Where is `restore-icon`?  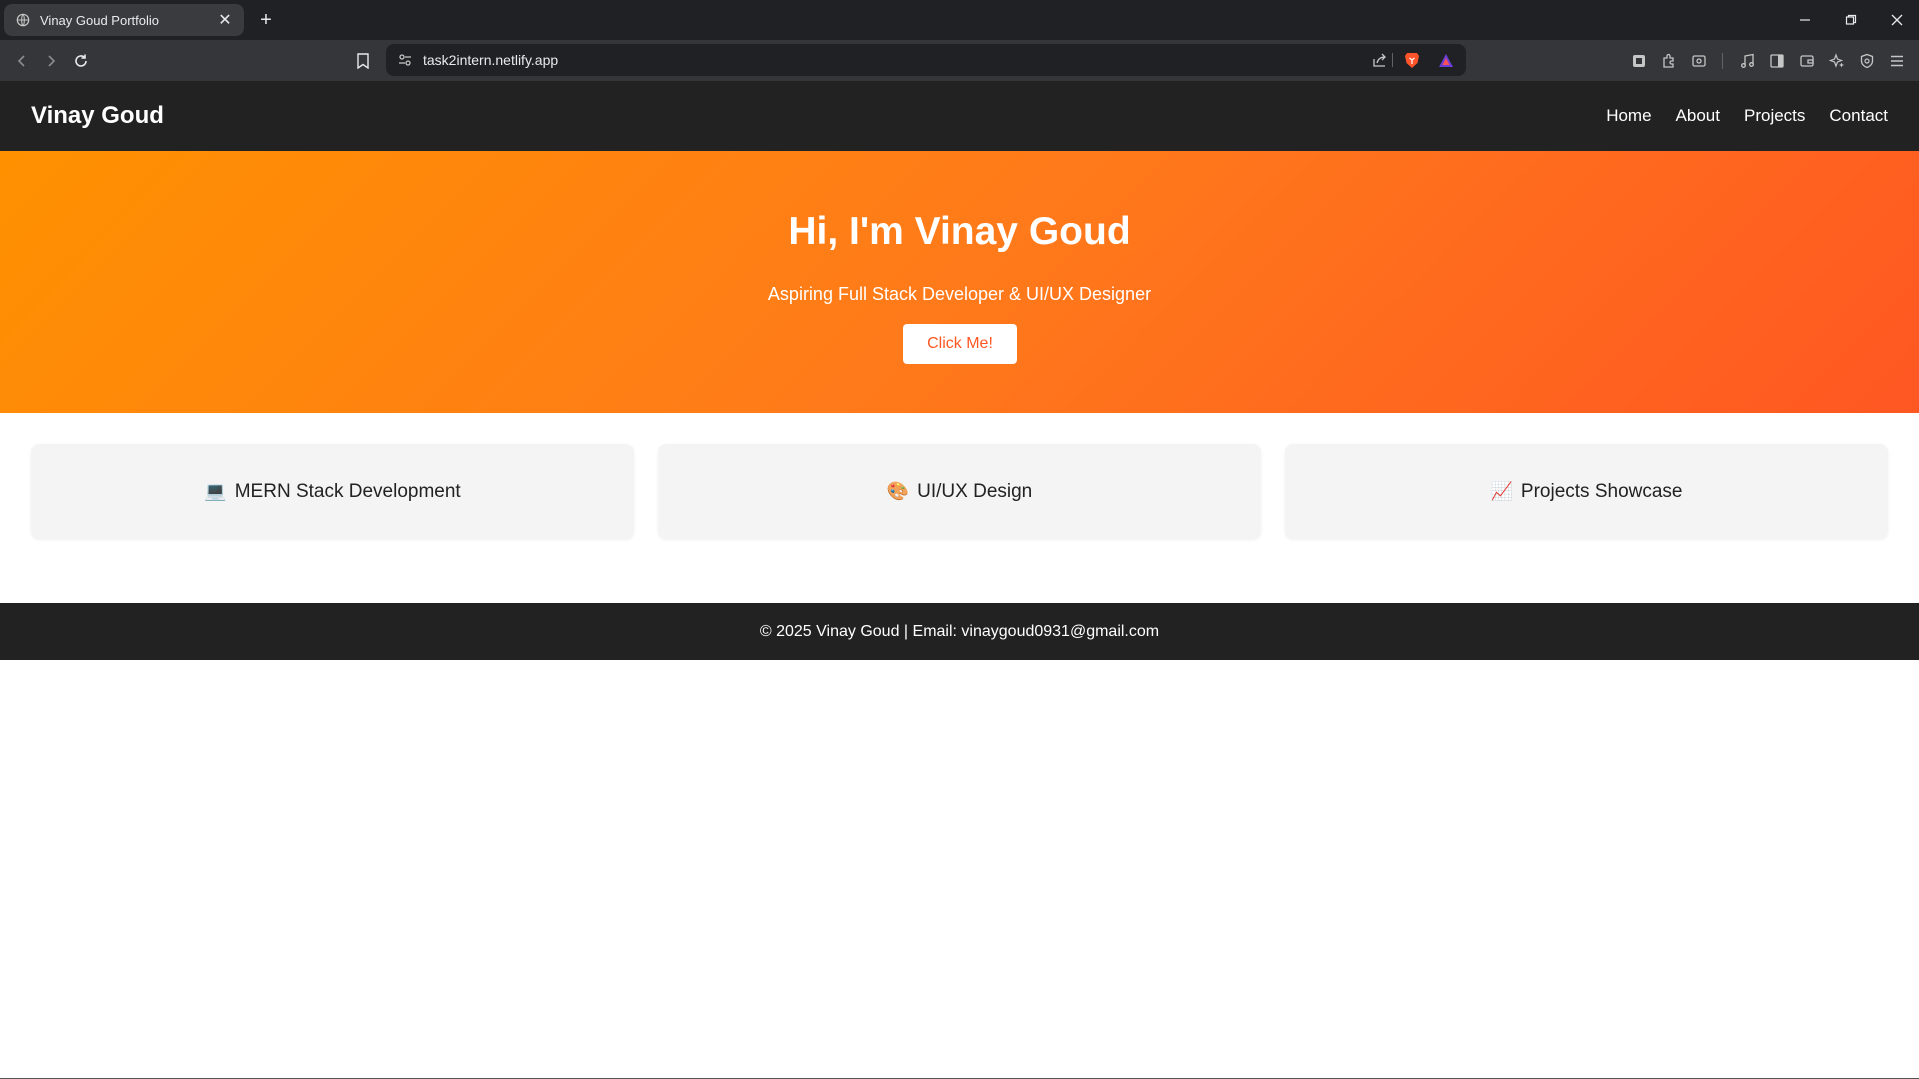
restore-icon is located at coordinates (1851, 19).